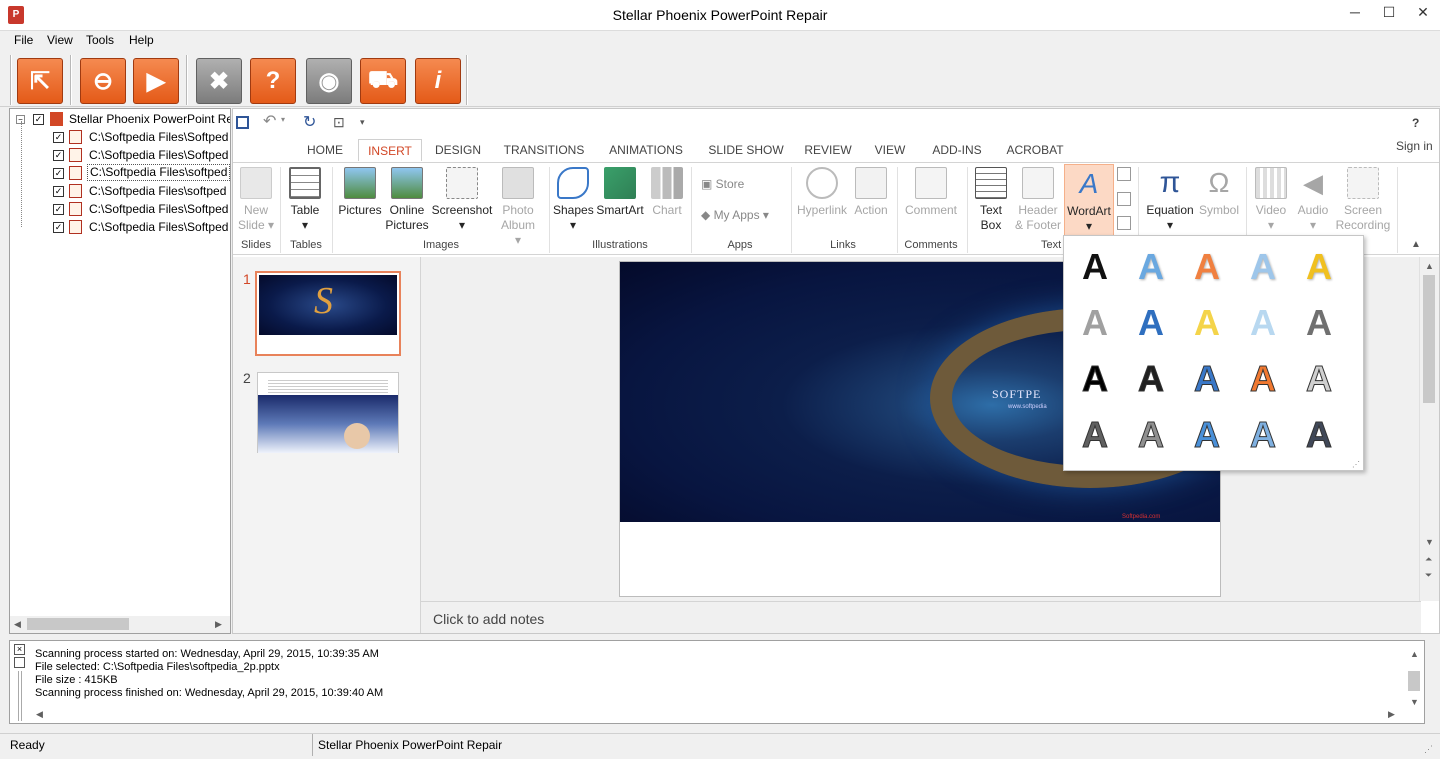 This screenshot has height=759, width=1440. I want to click on log-vertical-scrollbar: ▲ ▼, so click(1414, 678).